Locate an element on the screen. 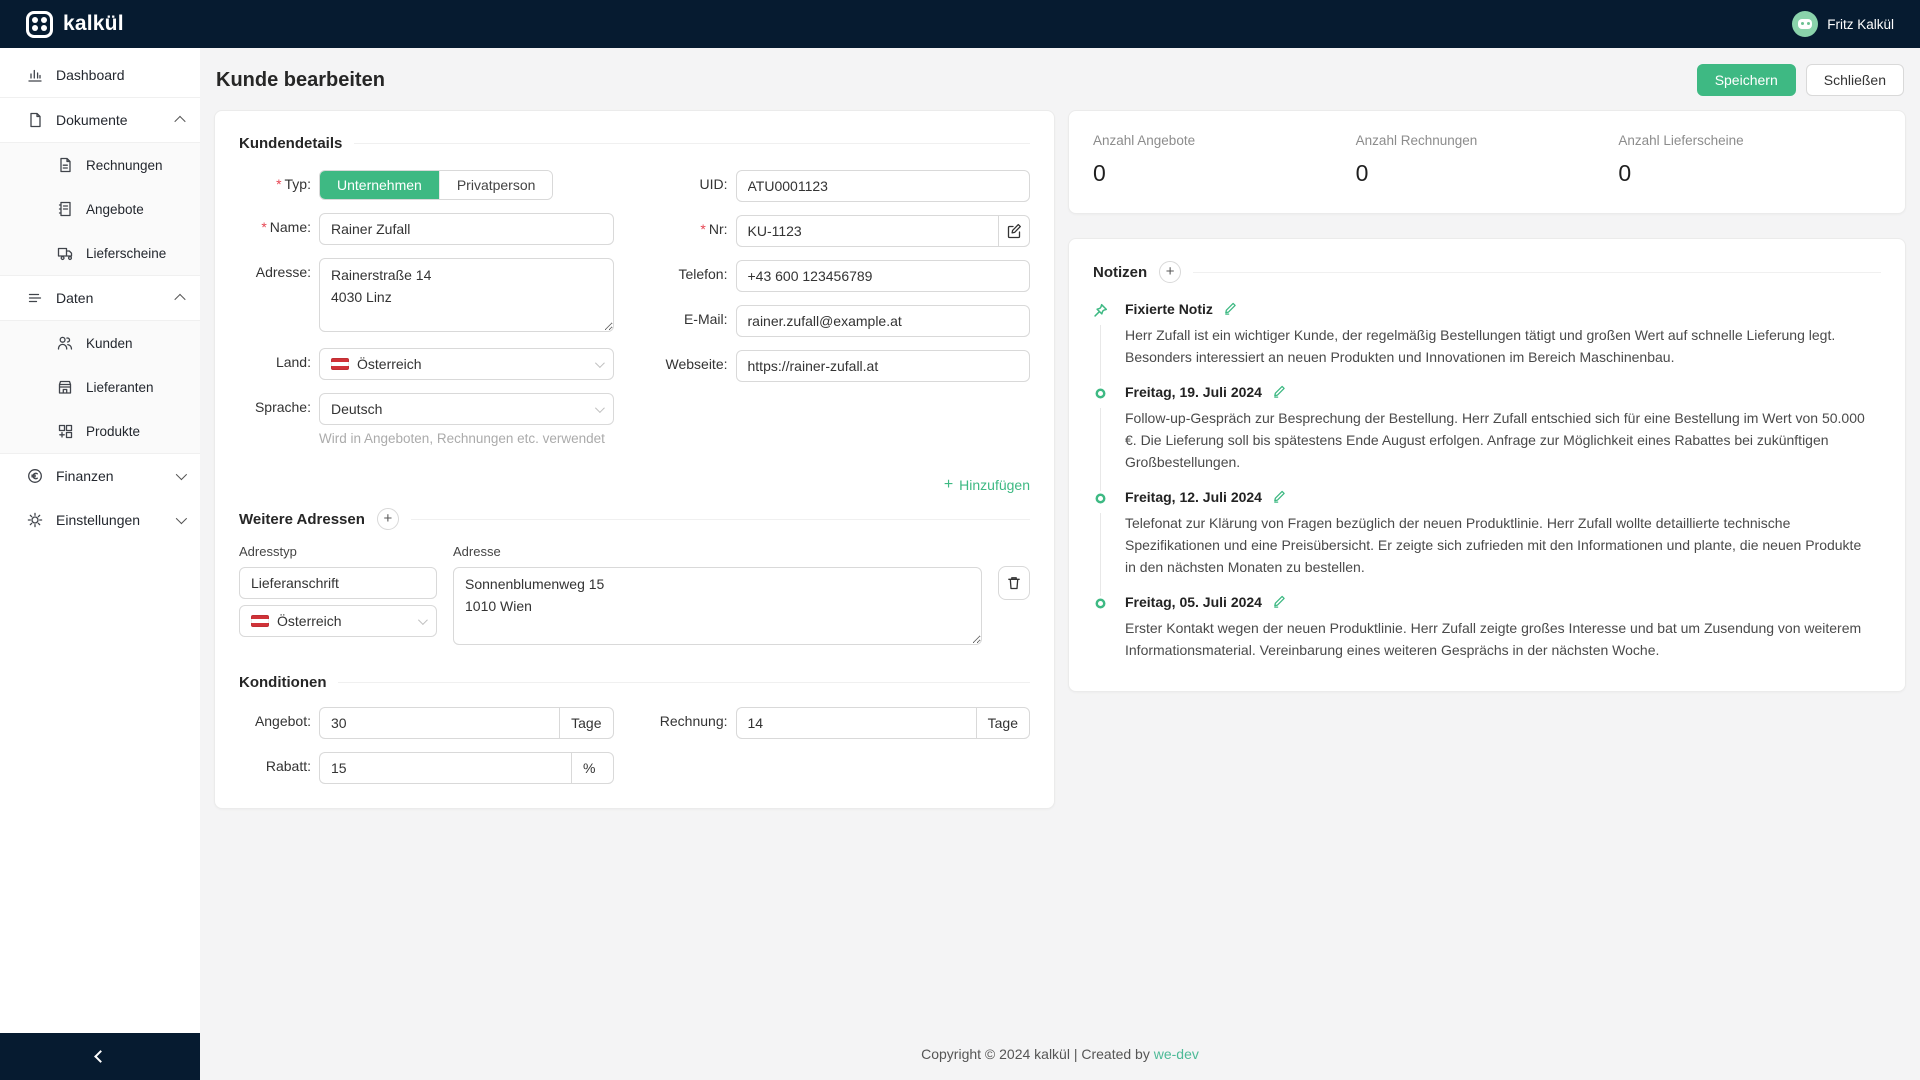 Image resolution: width=1920 pixels, height=1080 pixels. user-avatar-icon is located at coordinates (1805, 24).